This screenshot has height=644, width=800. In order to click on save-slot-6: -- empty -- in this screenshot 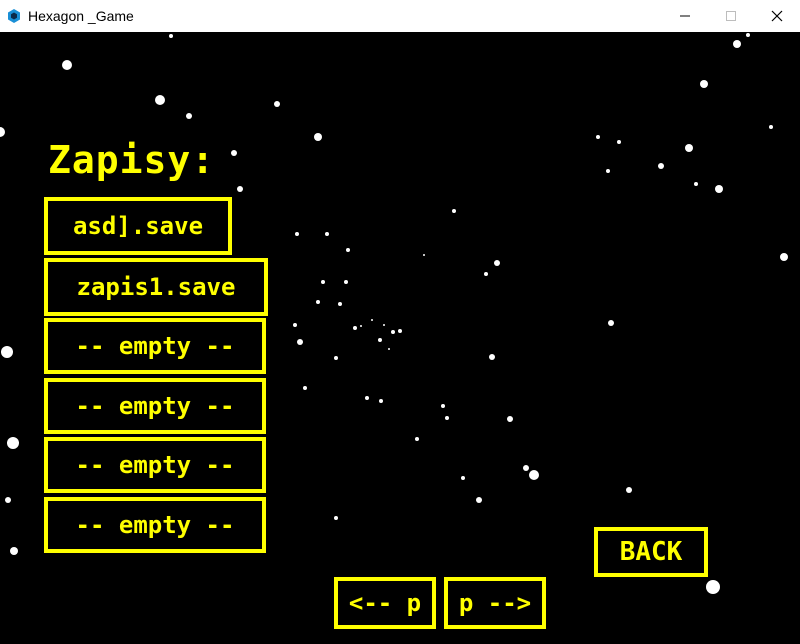, I will do `click(155, 525)`.